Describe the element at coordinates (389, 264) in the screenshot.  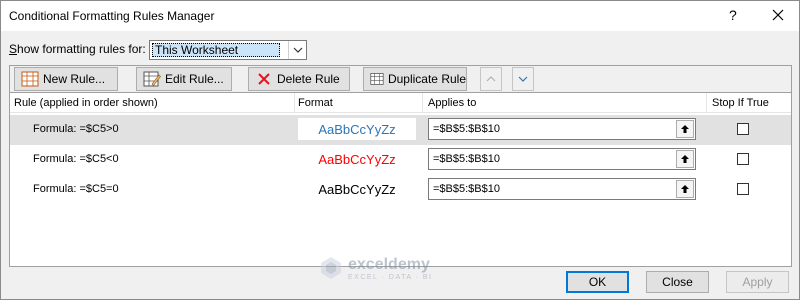
I see `watermark-name: exceldemy` at that location.